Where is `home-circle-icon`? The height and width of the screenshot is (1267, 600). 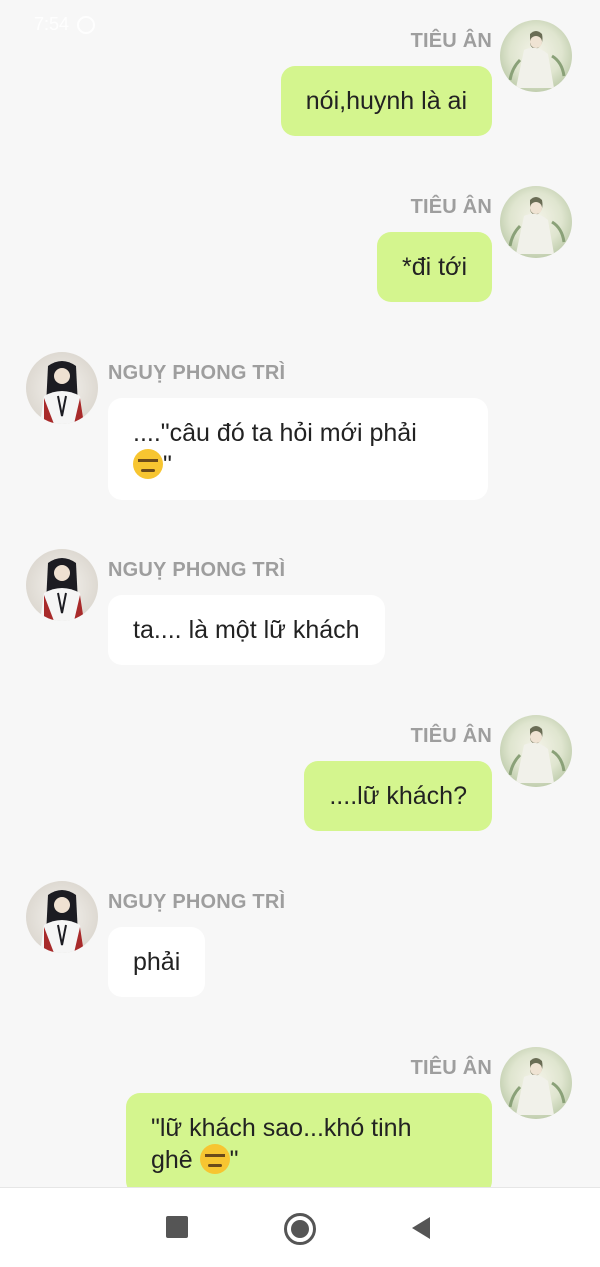
home-circle-icon is located at coordinates (300, 1229).